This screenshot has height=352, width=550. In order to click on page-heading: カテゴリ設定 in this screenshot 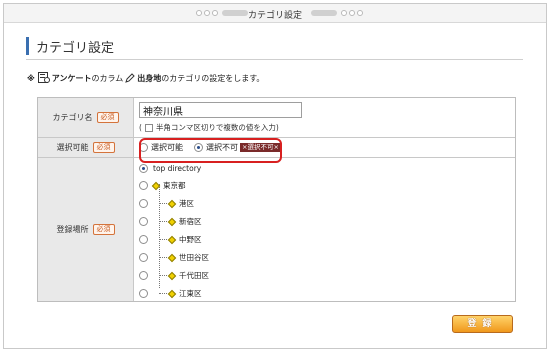, I will do `click(70, 46)`.